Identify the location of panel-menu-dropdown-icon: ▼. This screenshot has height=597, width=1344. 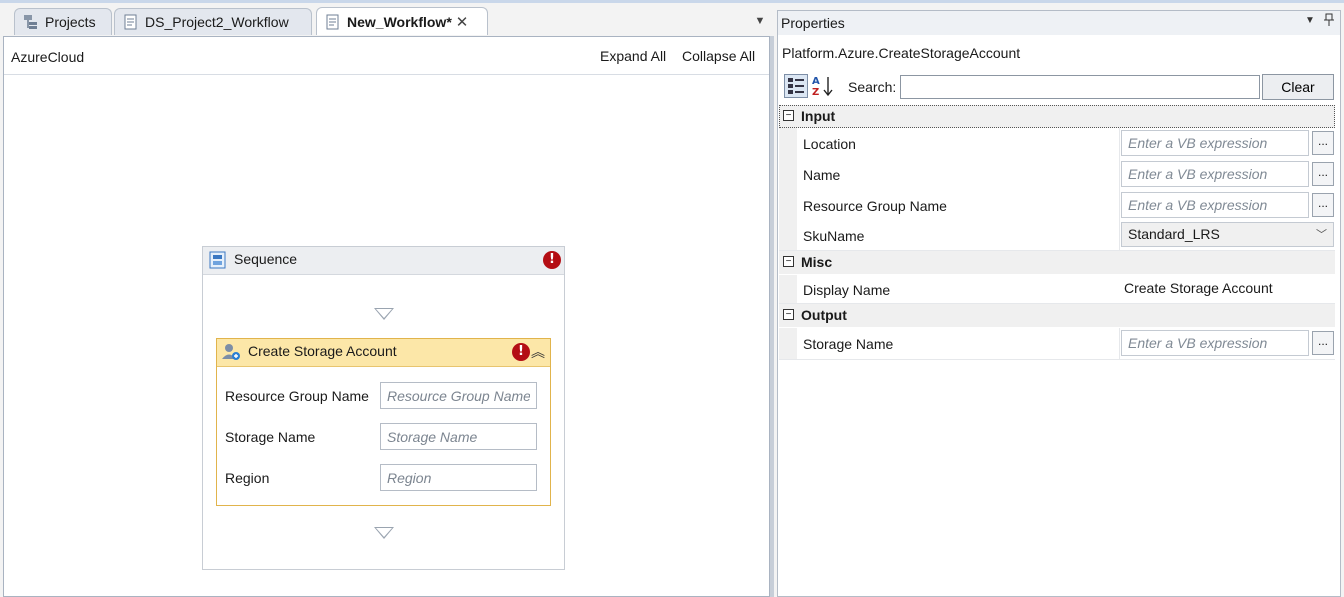
(1310, 20).